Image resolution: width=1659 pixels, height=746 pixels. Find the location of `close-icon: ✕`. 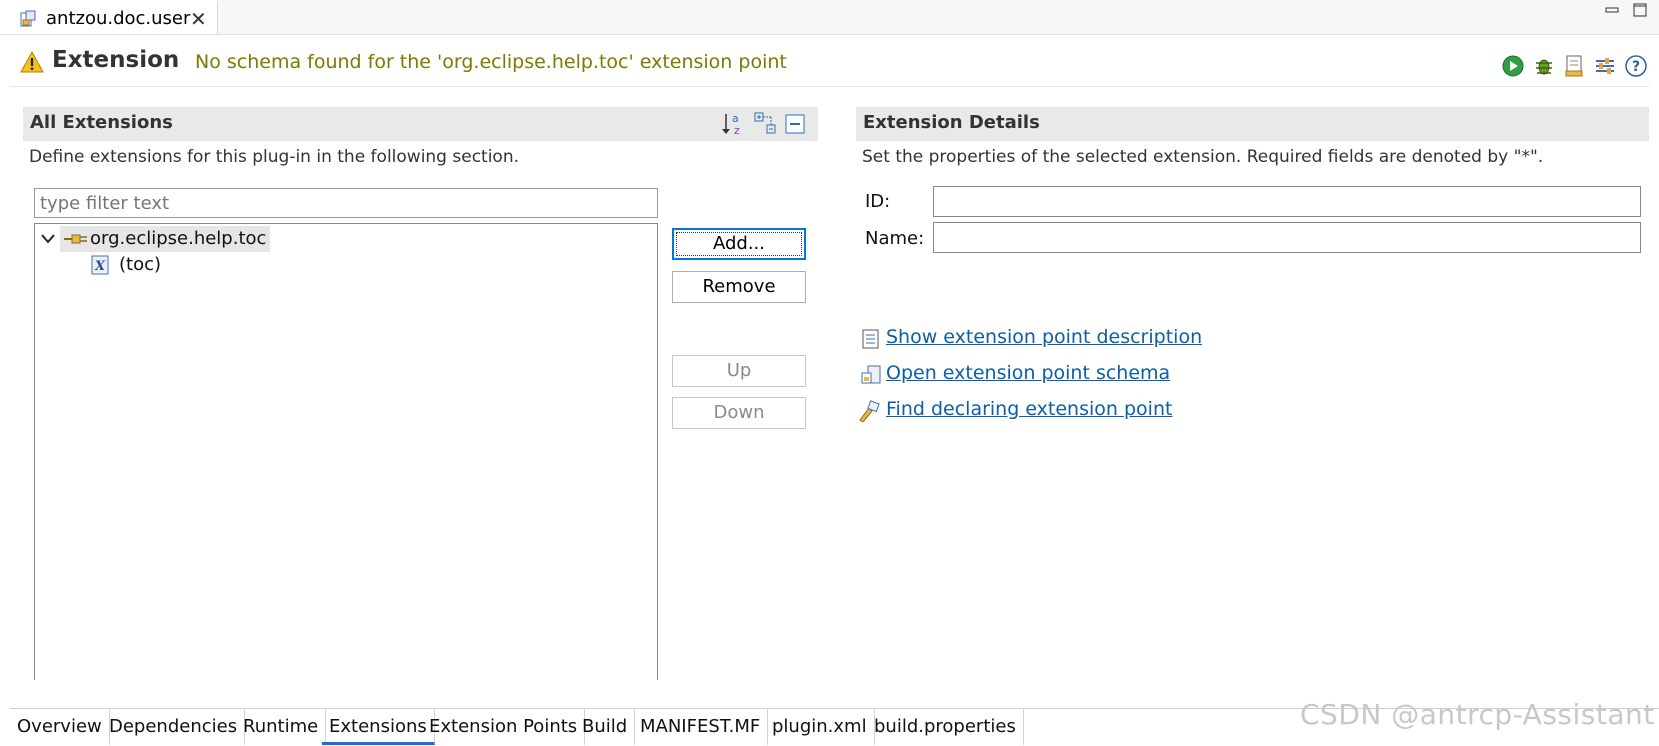

close-icon: ✕ is located at coordinates (198, 19).